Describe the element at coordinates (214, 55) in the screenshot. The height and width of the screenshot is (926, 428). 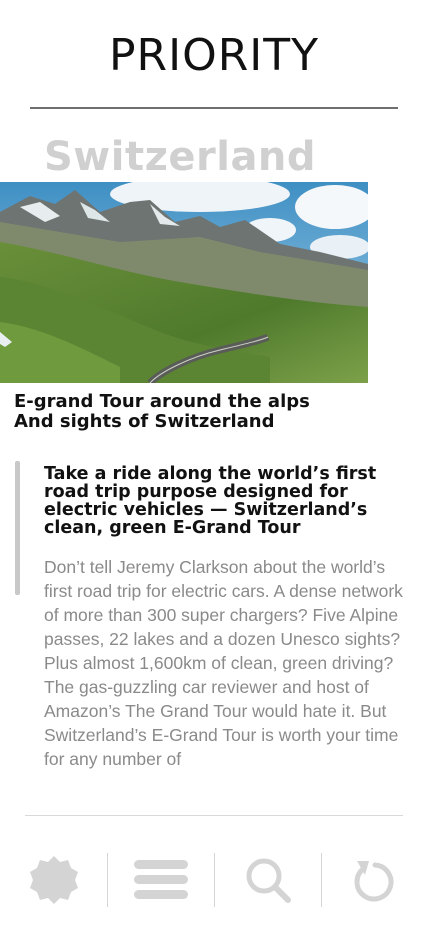
I see `brand-logo: PRIORITY` at that location.